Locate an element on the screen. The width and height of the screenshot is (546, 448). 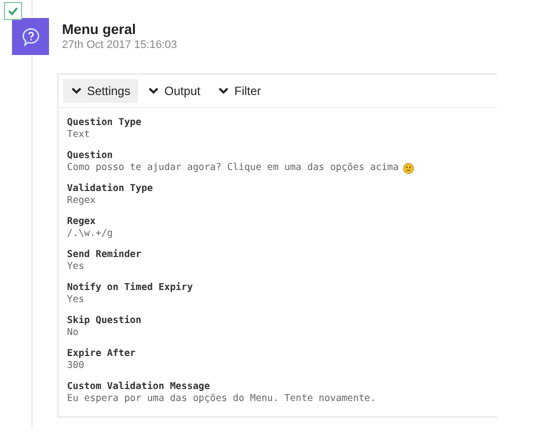
field-label: Skip Question is located at coordinates (104, 321).